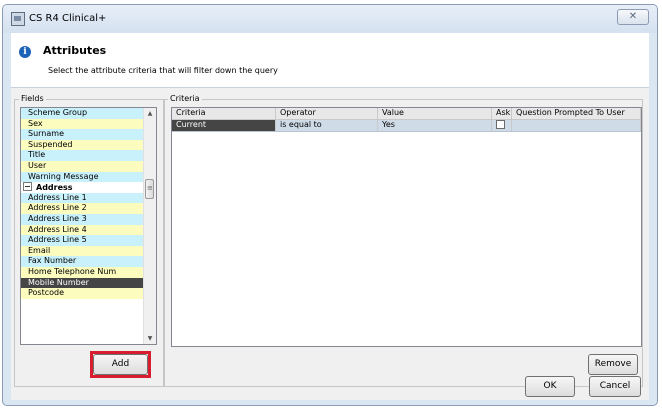 The height and width of the screenshot is (410, 662). I want to click on list-item-label: Address Line 5, so click(57, 240).